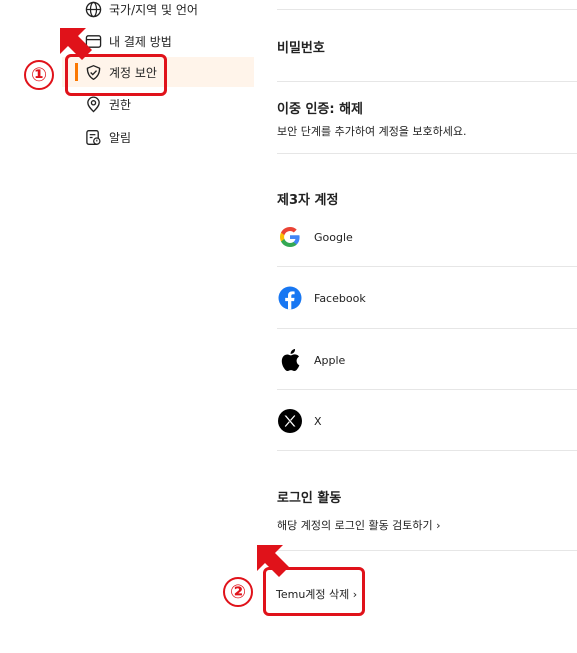  What do you see at coordinates (438, 525) in the screenshot?
I see `chevron-right-icon: ›` at bounding box center [438, 525].